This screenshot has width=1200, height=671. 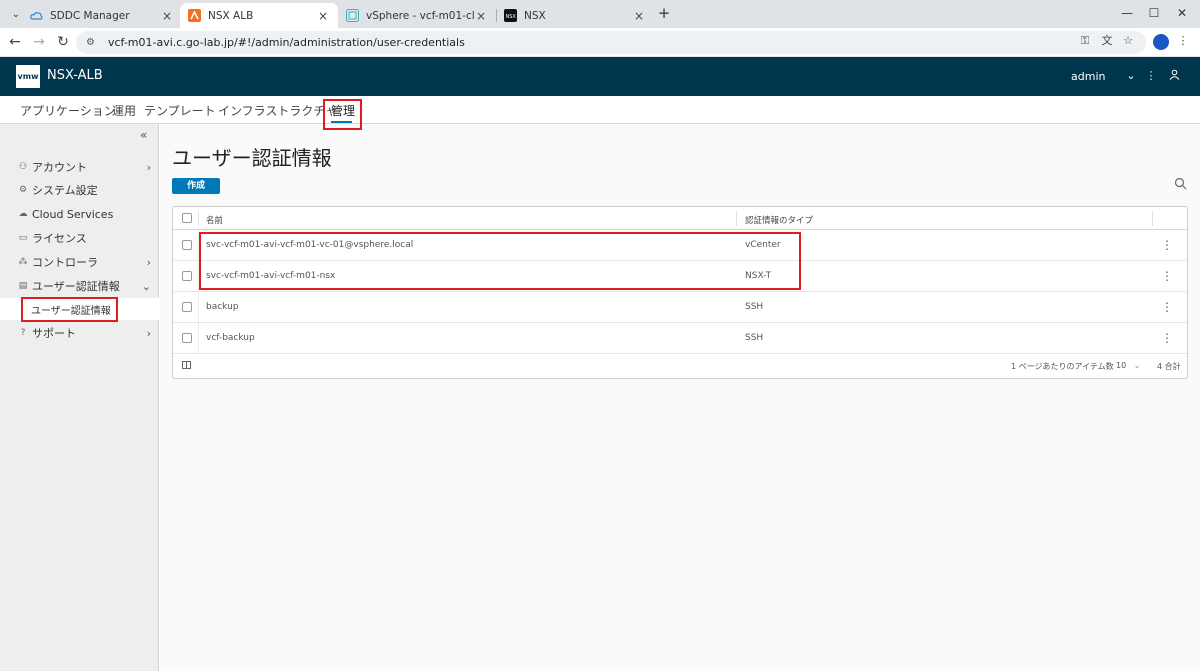 What do you see at coordinates (779, 220) in the screenshot?
I see `column-header-type: 認証情報のタイプ` at bounding box center [779, 220].